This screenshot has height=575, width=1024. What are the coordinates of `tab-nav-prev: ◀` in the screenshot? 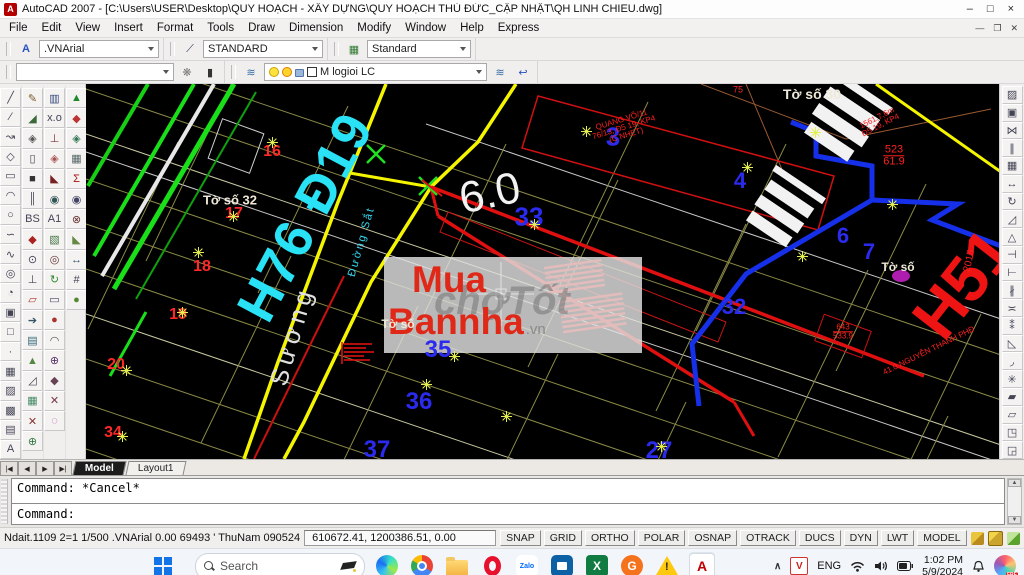 It's located at (27, 468).